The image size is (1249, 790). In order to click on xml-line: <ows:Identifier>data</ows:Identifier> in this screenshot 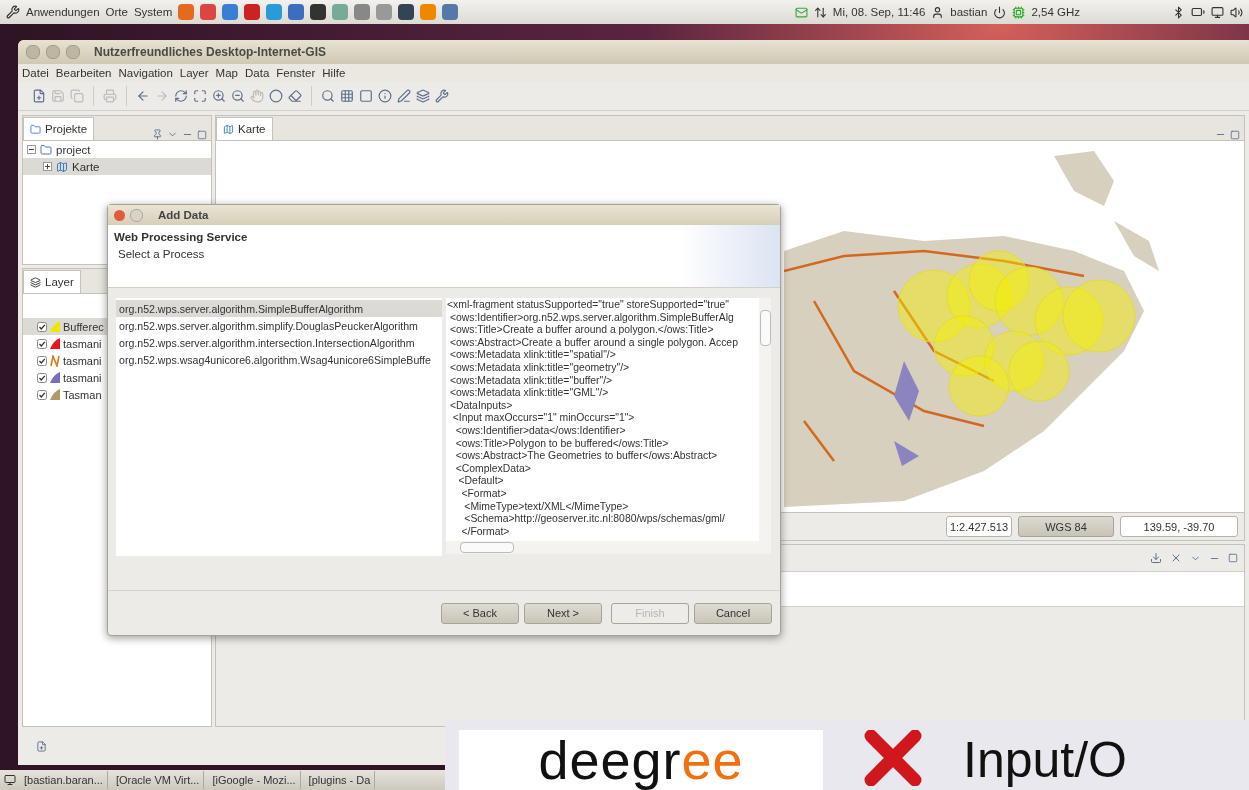, I will do `click(540, 431)`.